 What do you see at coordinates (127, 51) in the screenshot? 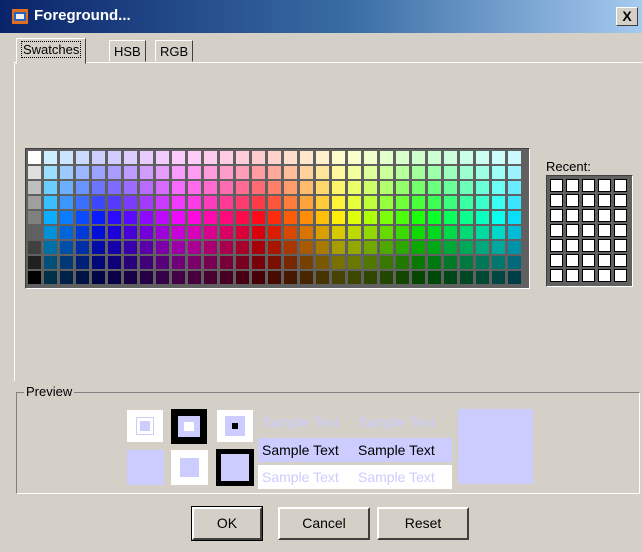
I see `tab-hsb: HSB` at bounding box center [127, 51].